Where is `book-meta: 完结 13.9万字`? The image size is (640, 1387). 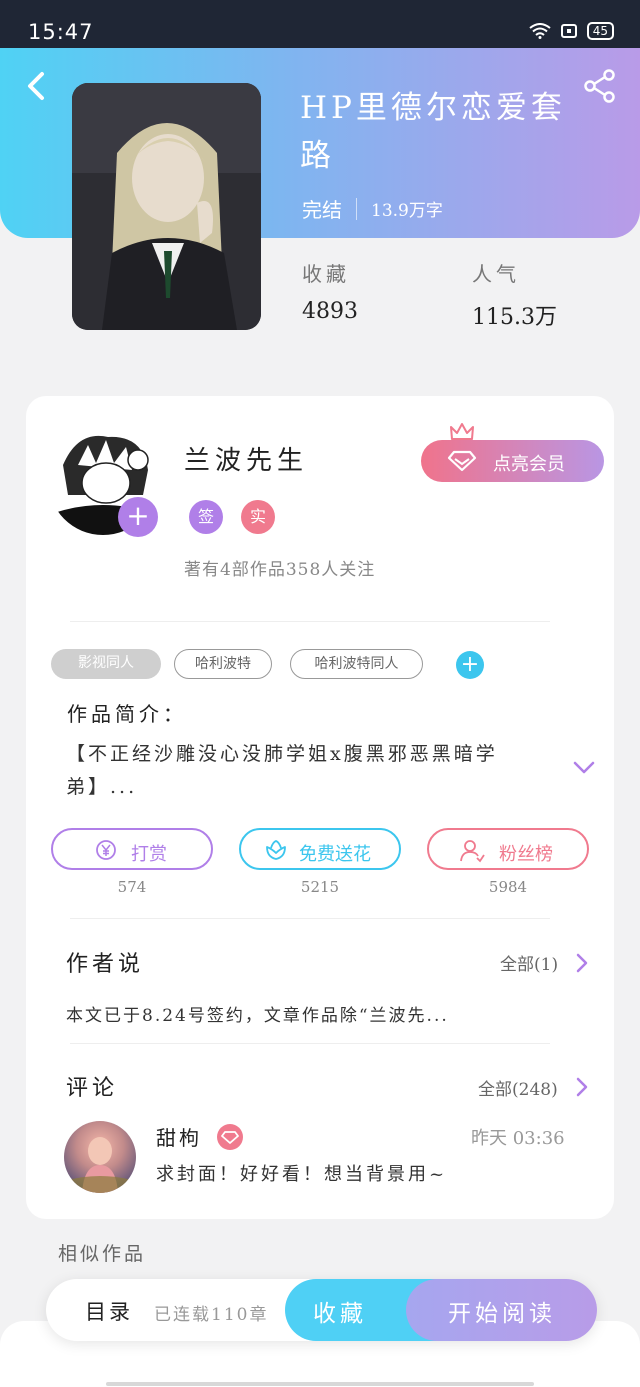 book-meta: 完结 13.9万字 is located at coordinates (372, 208).